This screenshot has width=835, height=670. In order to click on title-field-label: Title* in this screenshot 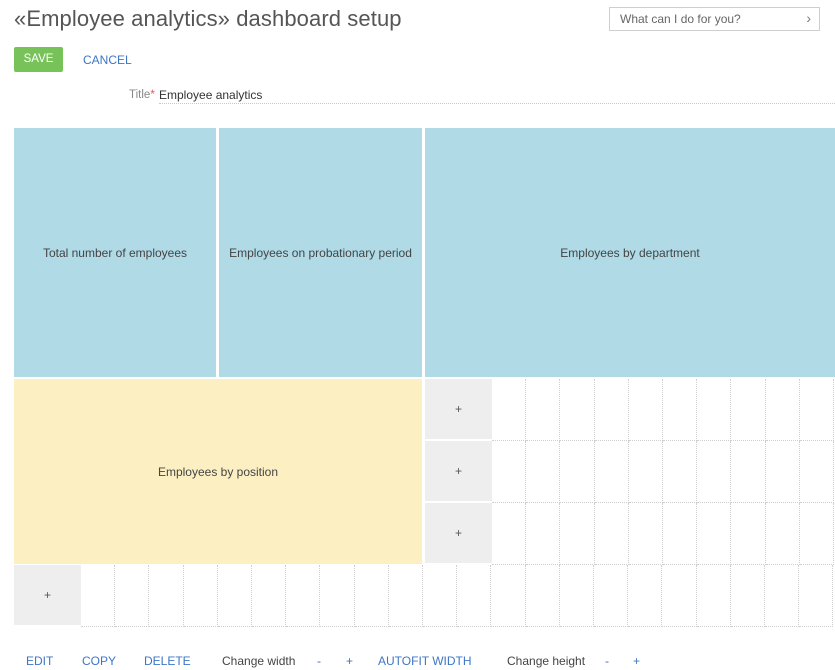, I will do `click(142, 95)`.